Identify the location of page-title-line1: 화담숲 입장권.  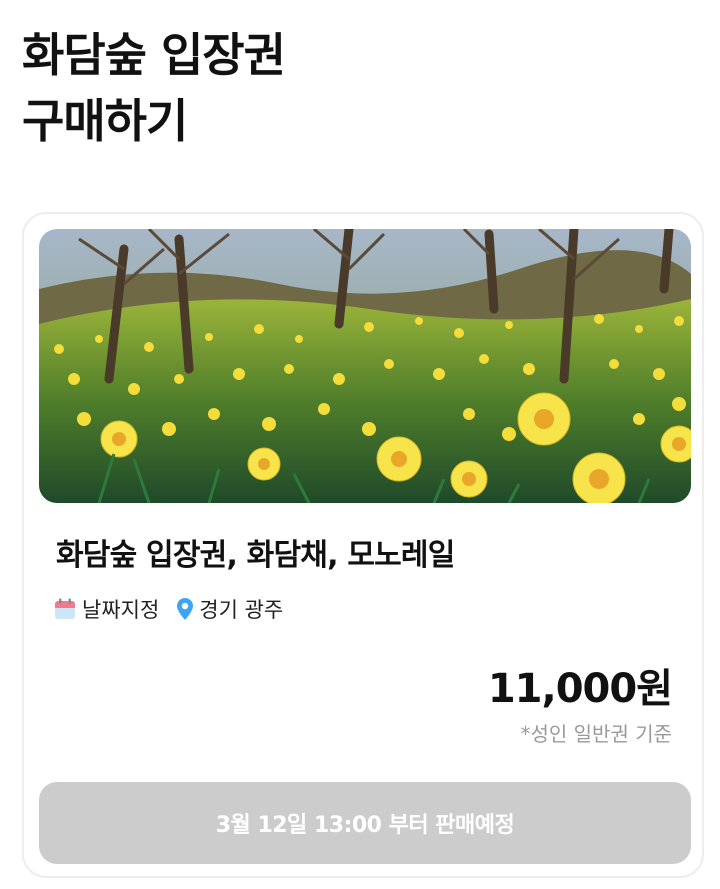
(154, 55).